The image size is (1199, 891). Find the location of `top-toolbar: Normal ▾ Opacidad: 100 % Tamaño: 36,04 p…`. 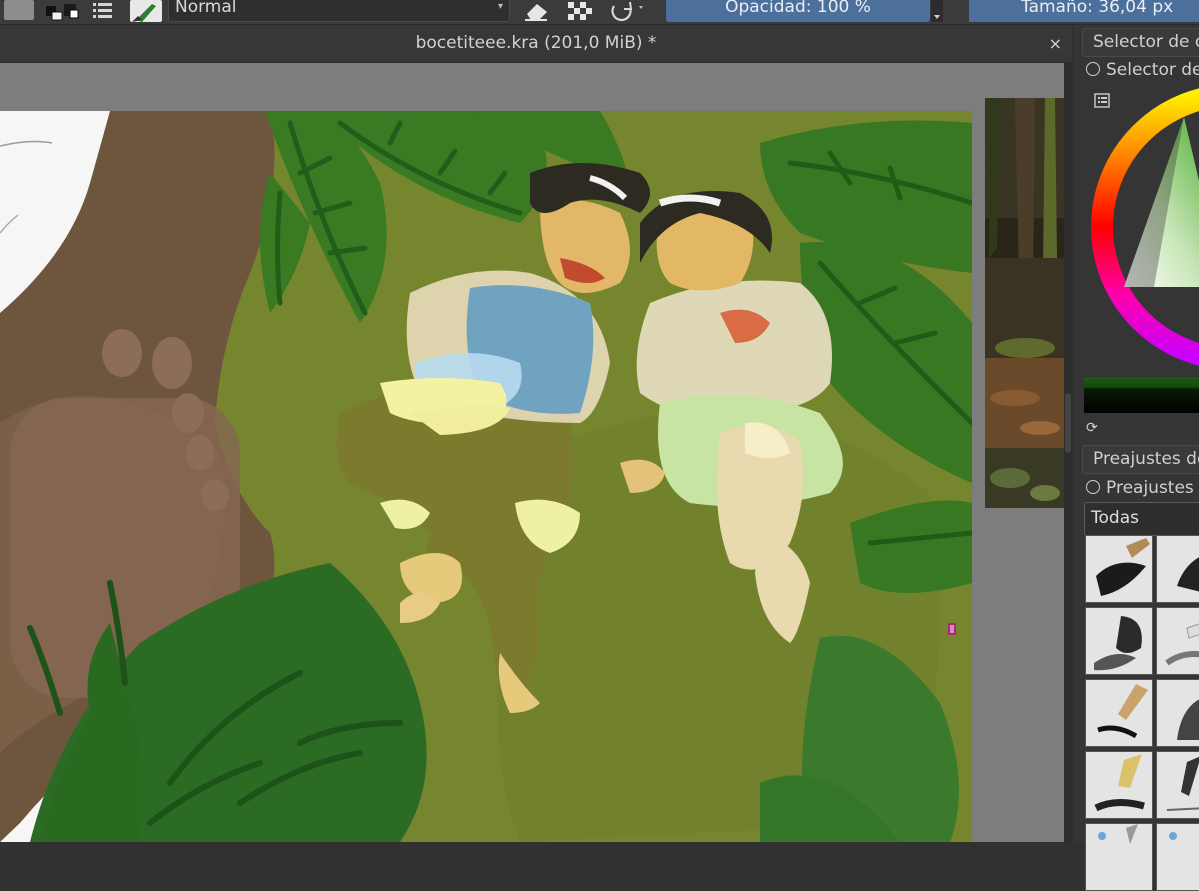

top-toolbar: Normal ▾ Opacidad: 100 % Tamaño: 36,04 p… is located at coordinates (599, 12).